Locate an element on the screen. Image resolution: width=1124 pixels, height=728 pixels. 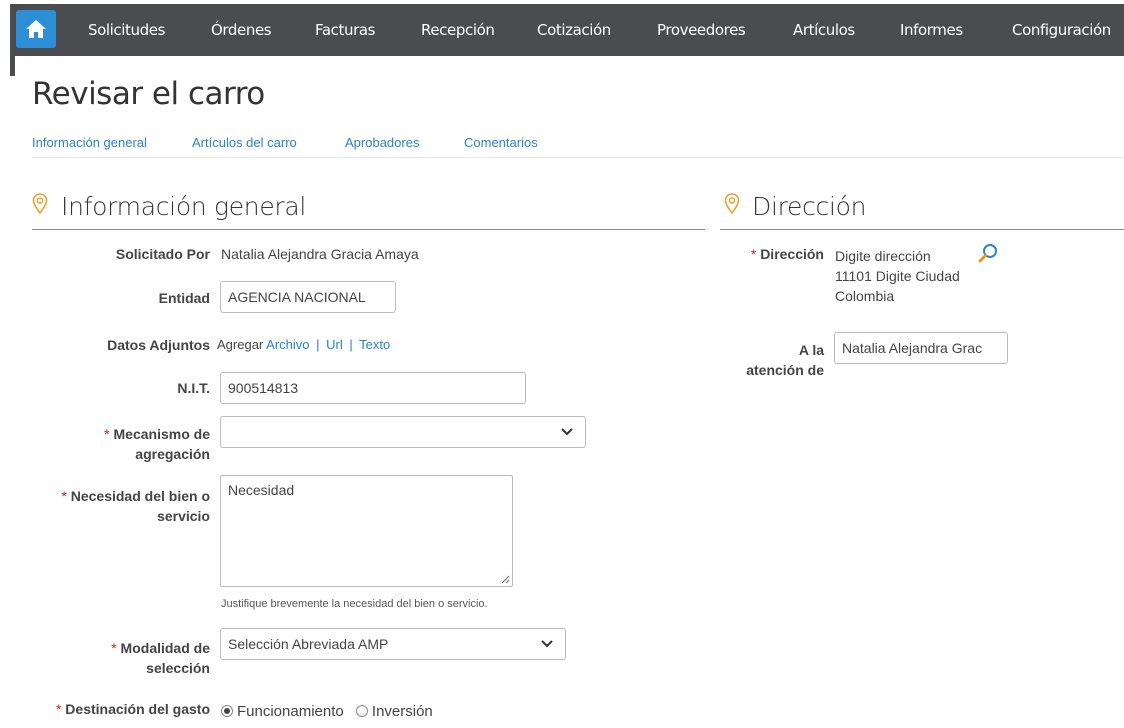
necesidad-label-line1: Necesidad del bien o is located at coordinates (140, 496).